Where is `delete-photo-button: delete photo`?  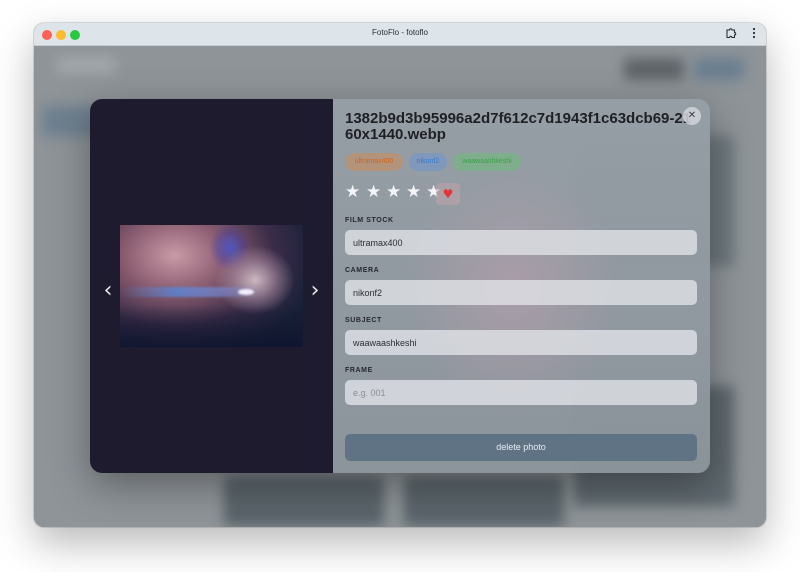 delete-photo-button: delete photo is located at coordinates (521, 447).